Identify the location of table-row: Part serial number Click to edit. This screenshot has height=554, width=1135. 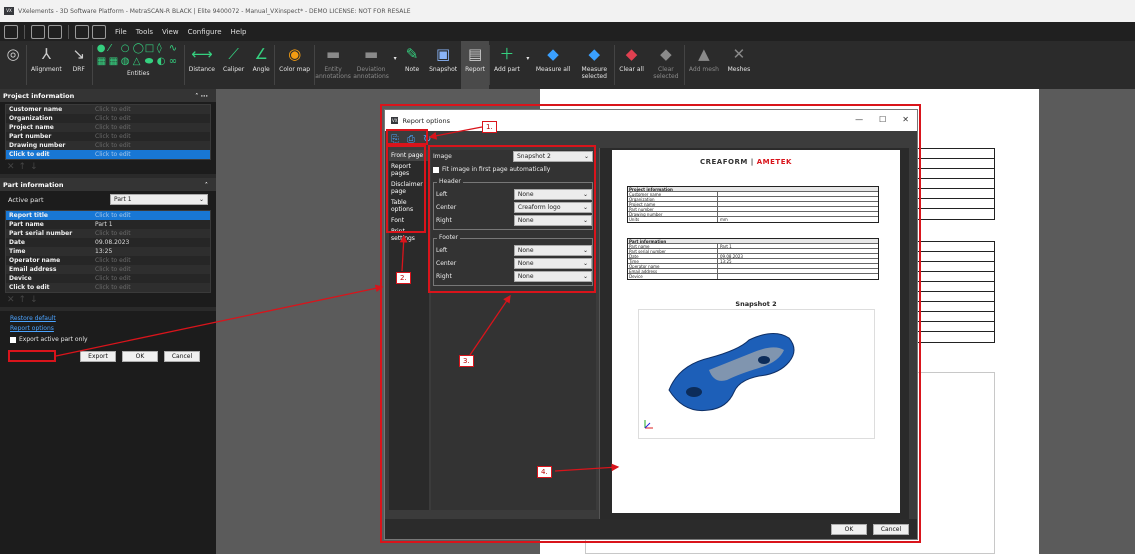
(108, 233).